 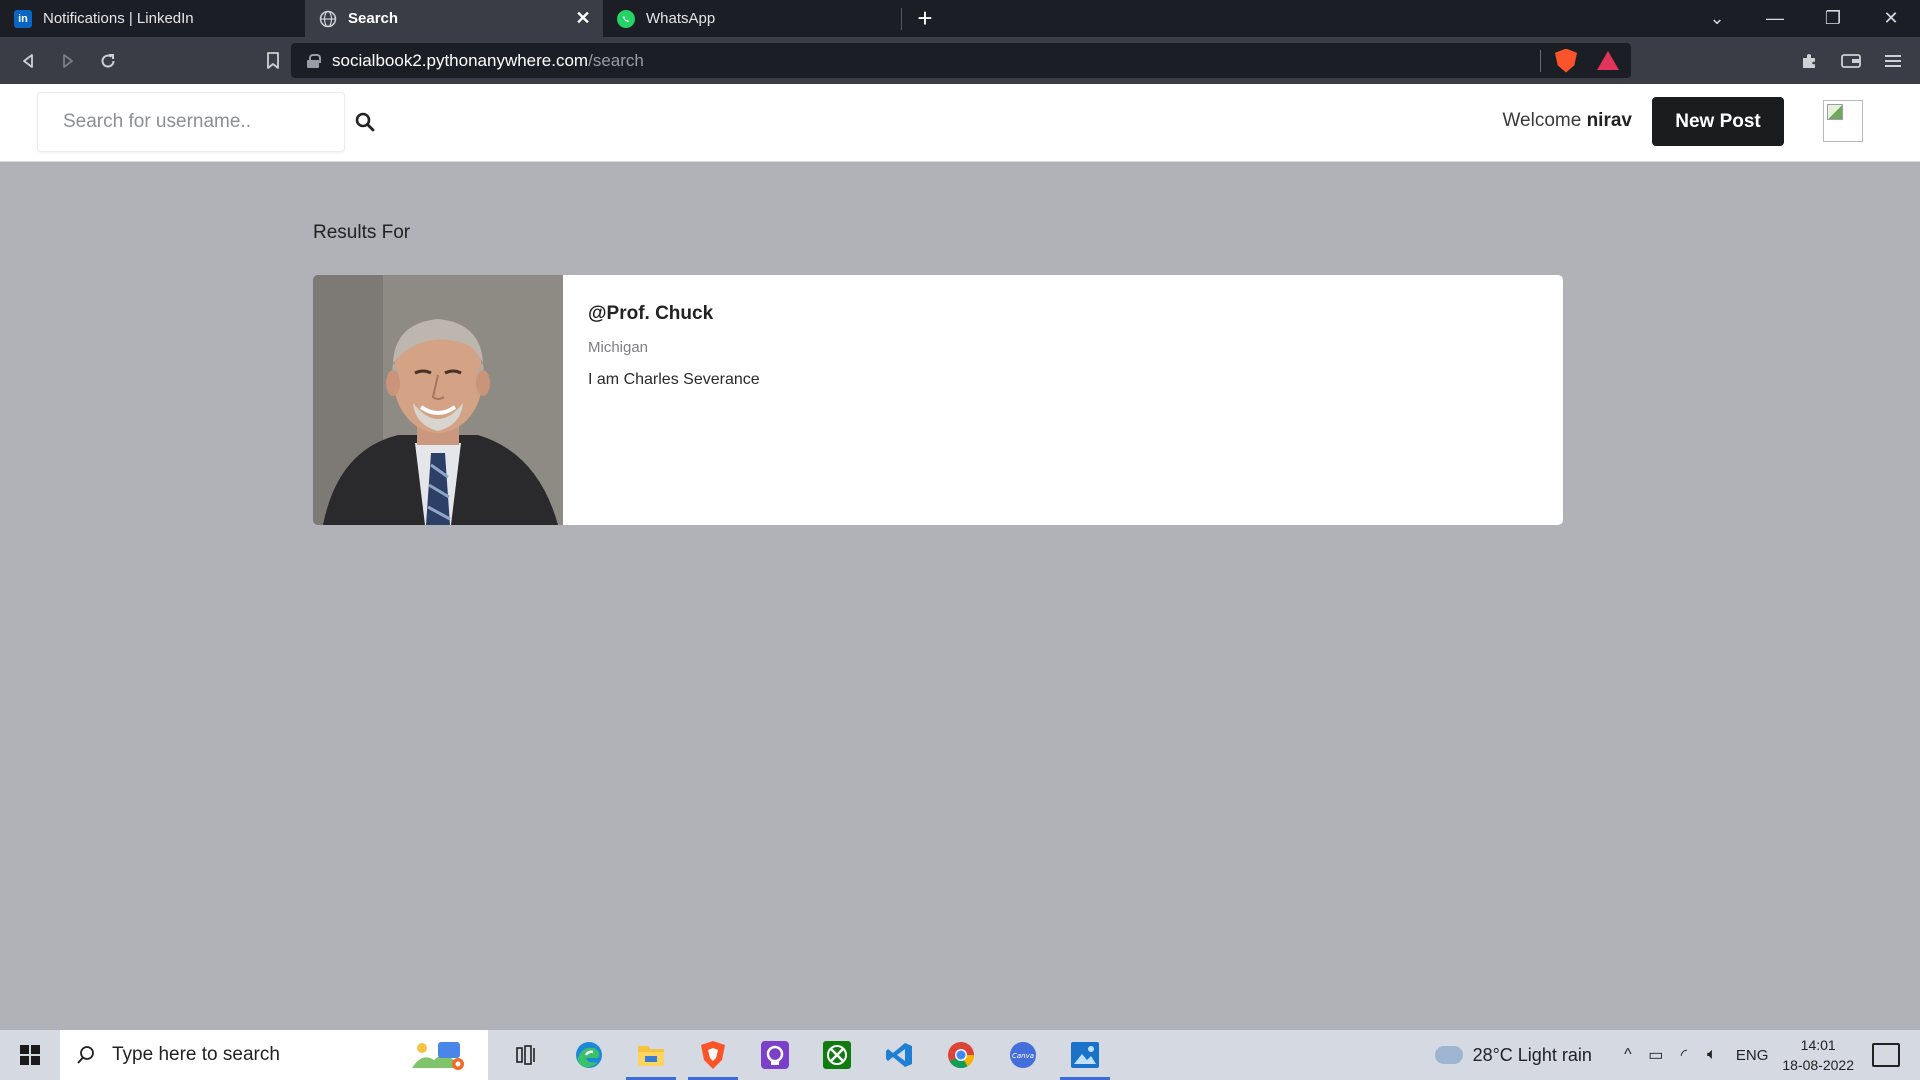 I want to click on xbox-icon, so click(x=837, y=1055).